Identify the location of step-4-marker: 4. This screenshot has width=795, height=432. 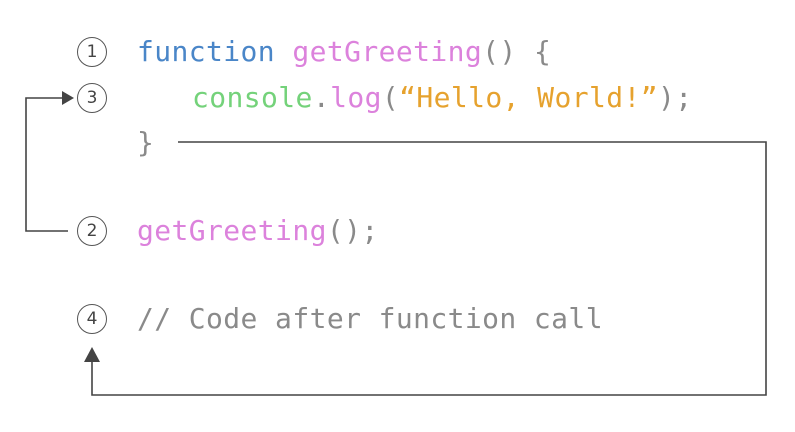
(92, 319).